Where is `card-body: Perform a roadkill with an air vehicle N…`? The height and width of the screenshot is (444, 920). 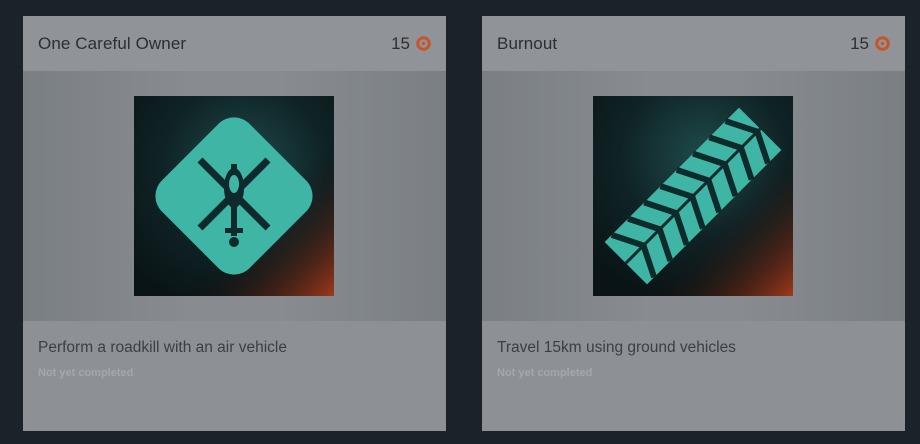 card-body: Perform a roadkill with an air vehicle N… is located at coordinates (234, 350).